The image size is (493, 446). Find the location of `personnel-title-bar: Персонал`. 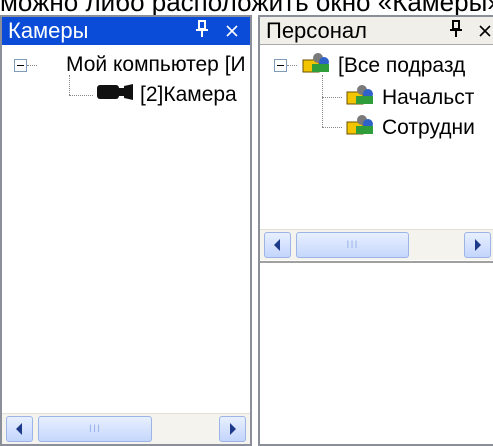

personnel-title-bar: Персонал is located at coordinates (376, 31).